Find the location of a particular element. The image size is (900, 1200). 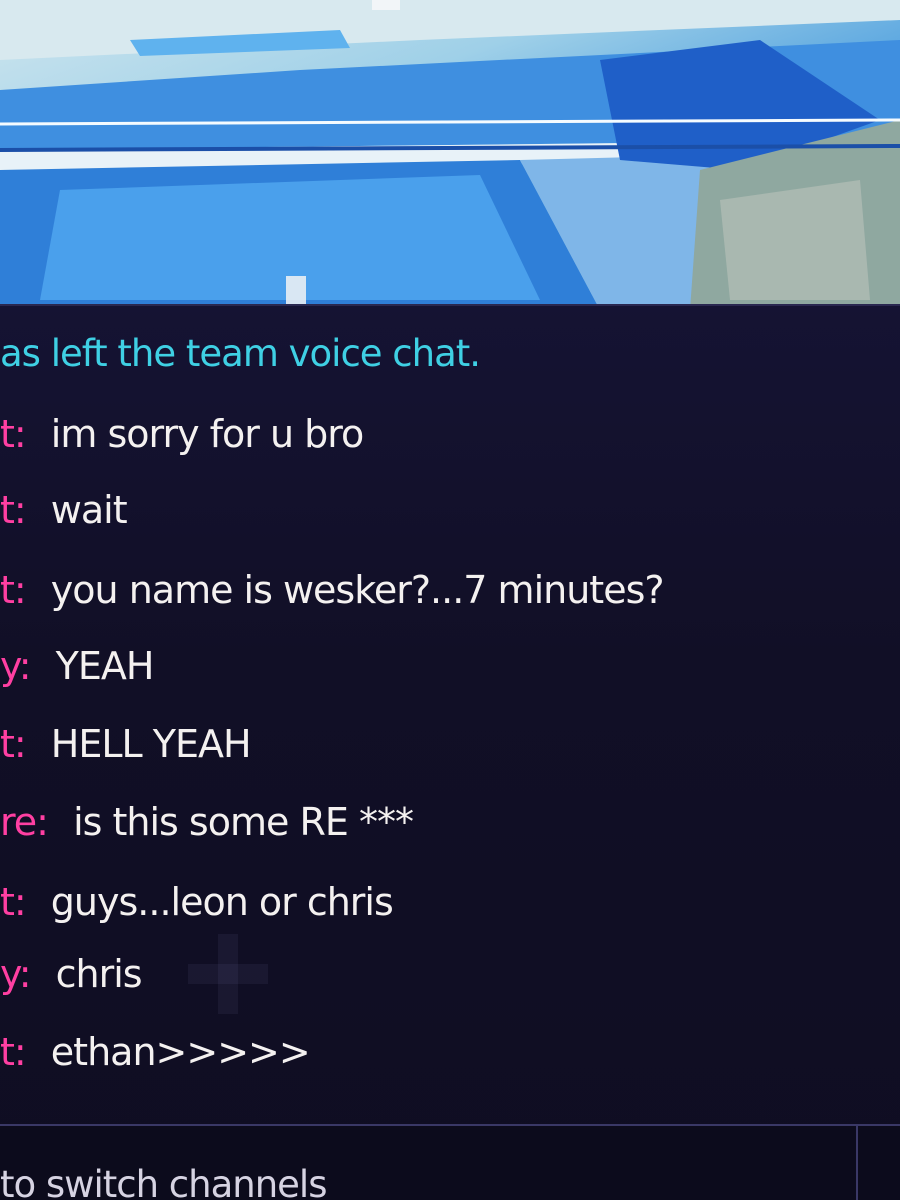

chat-message: t: you name is wesker?...7 minutes? is located at coordinates (332, 590).